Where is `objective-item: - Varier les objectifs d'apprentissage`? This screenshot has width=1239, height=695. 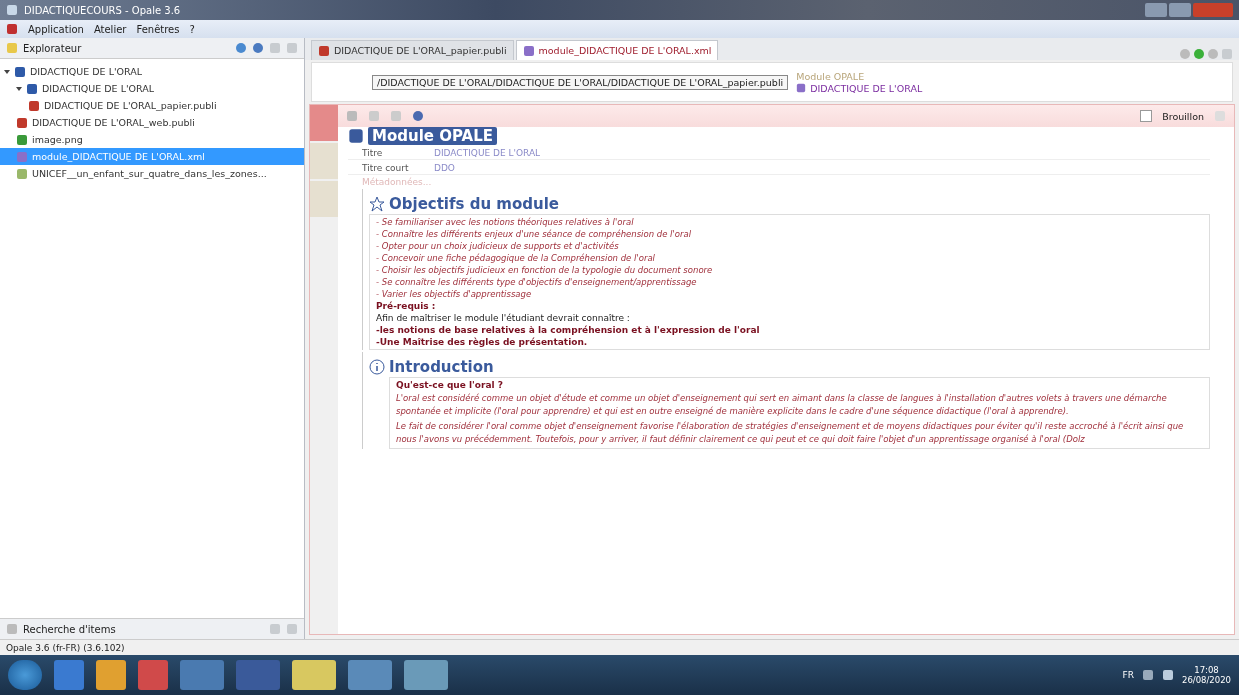
objective-item: - Varier les objectifs d'apprentissage is located at coordinates (454, 294).